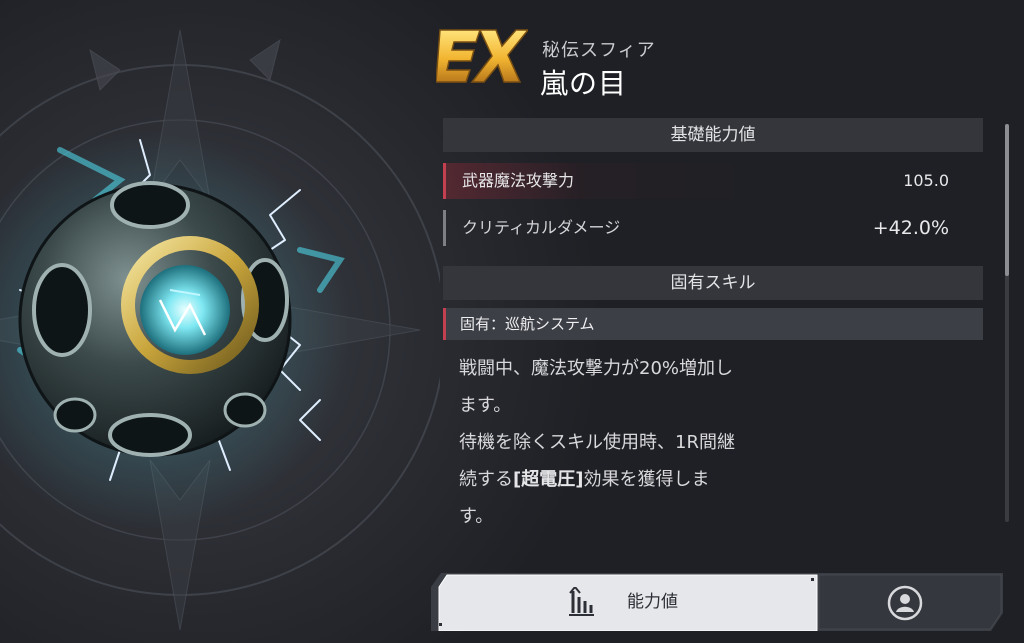 The height and width of the screenshot is (643, 1024). Describe the element at coordinates (155, 319) in the screenshot. I see `sphere-orb` at that location.